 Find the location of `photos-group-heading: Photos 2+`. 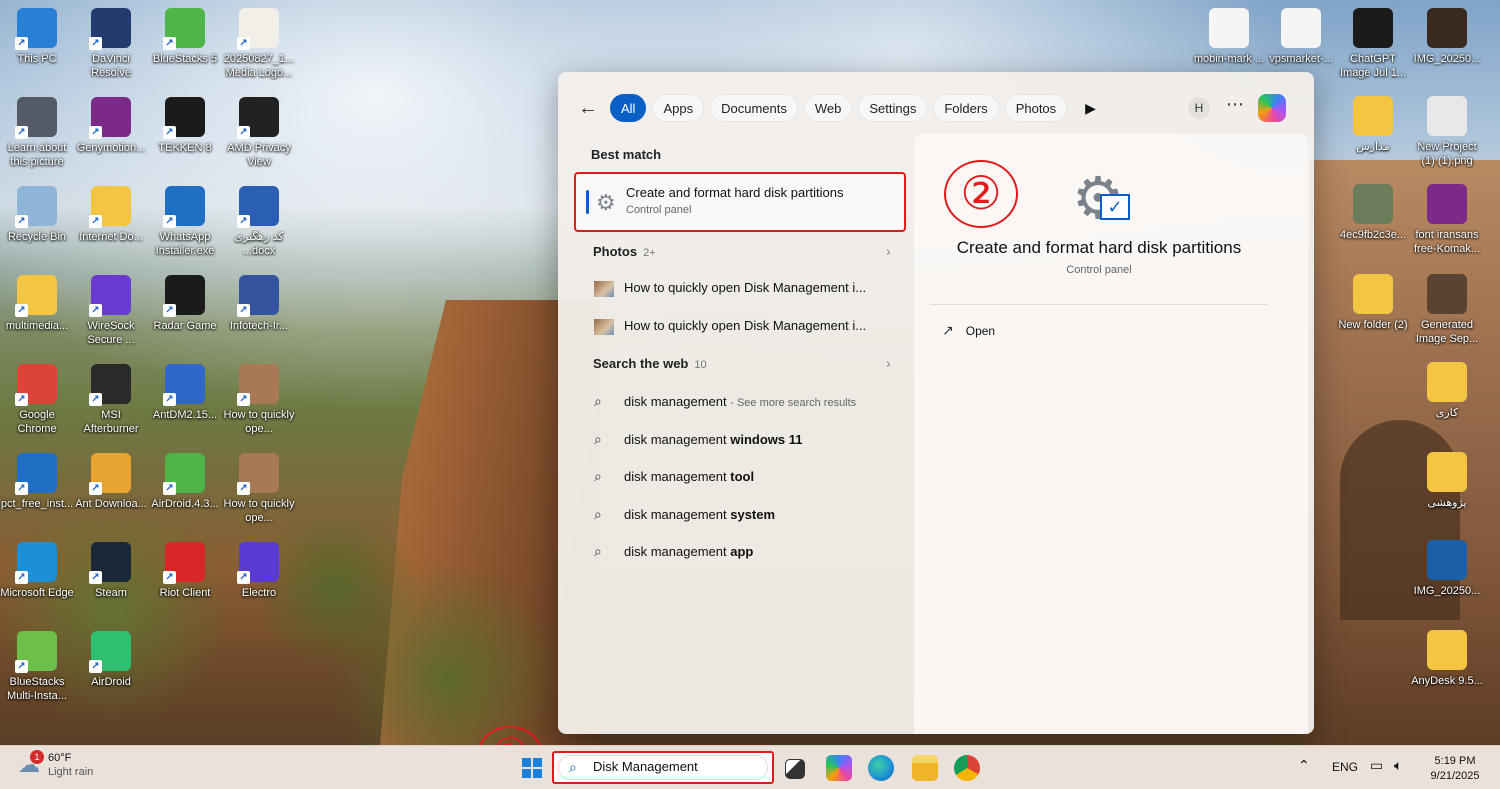

photos-group-heading: Photos 2+ is located at coordinates (624, 251).